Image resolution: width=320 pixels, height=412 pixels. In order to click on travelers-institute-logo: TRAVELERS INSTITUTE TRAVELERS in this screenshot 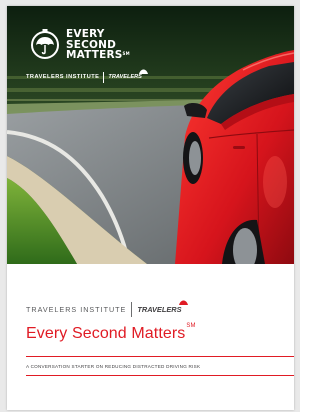, I will do `click(107, 308)`.